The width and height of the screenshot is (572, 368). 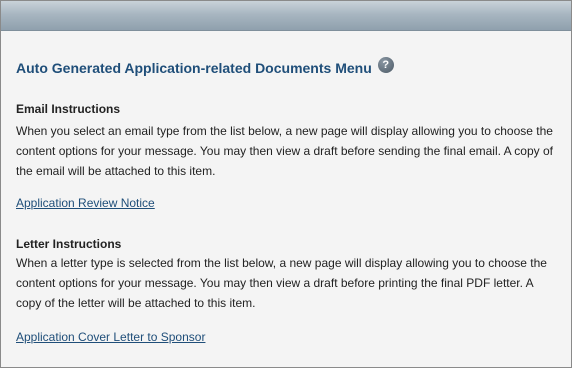 I want to click on application-review-notice-link: Application Review Notice, so click(x=85, y=203).